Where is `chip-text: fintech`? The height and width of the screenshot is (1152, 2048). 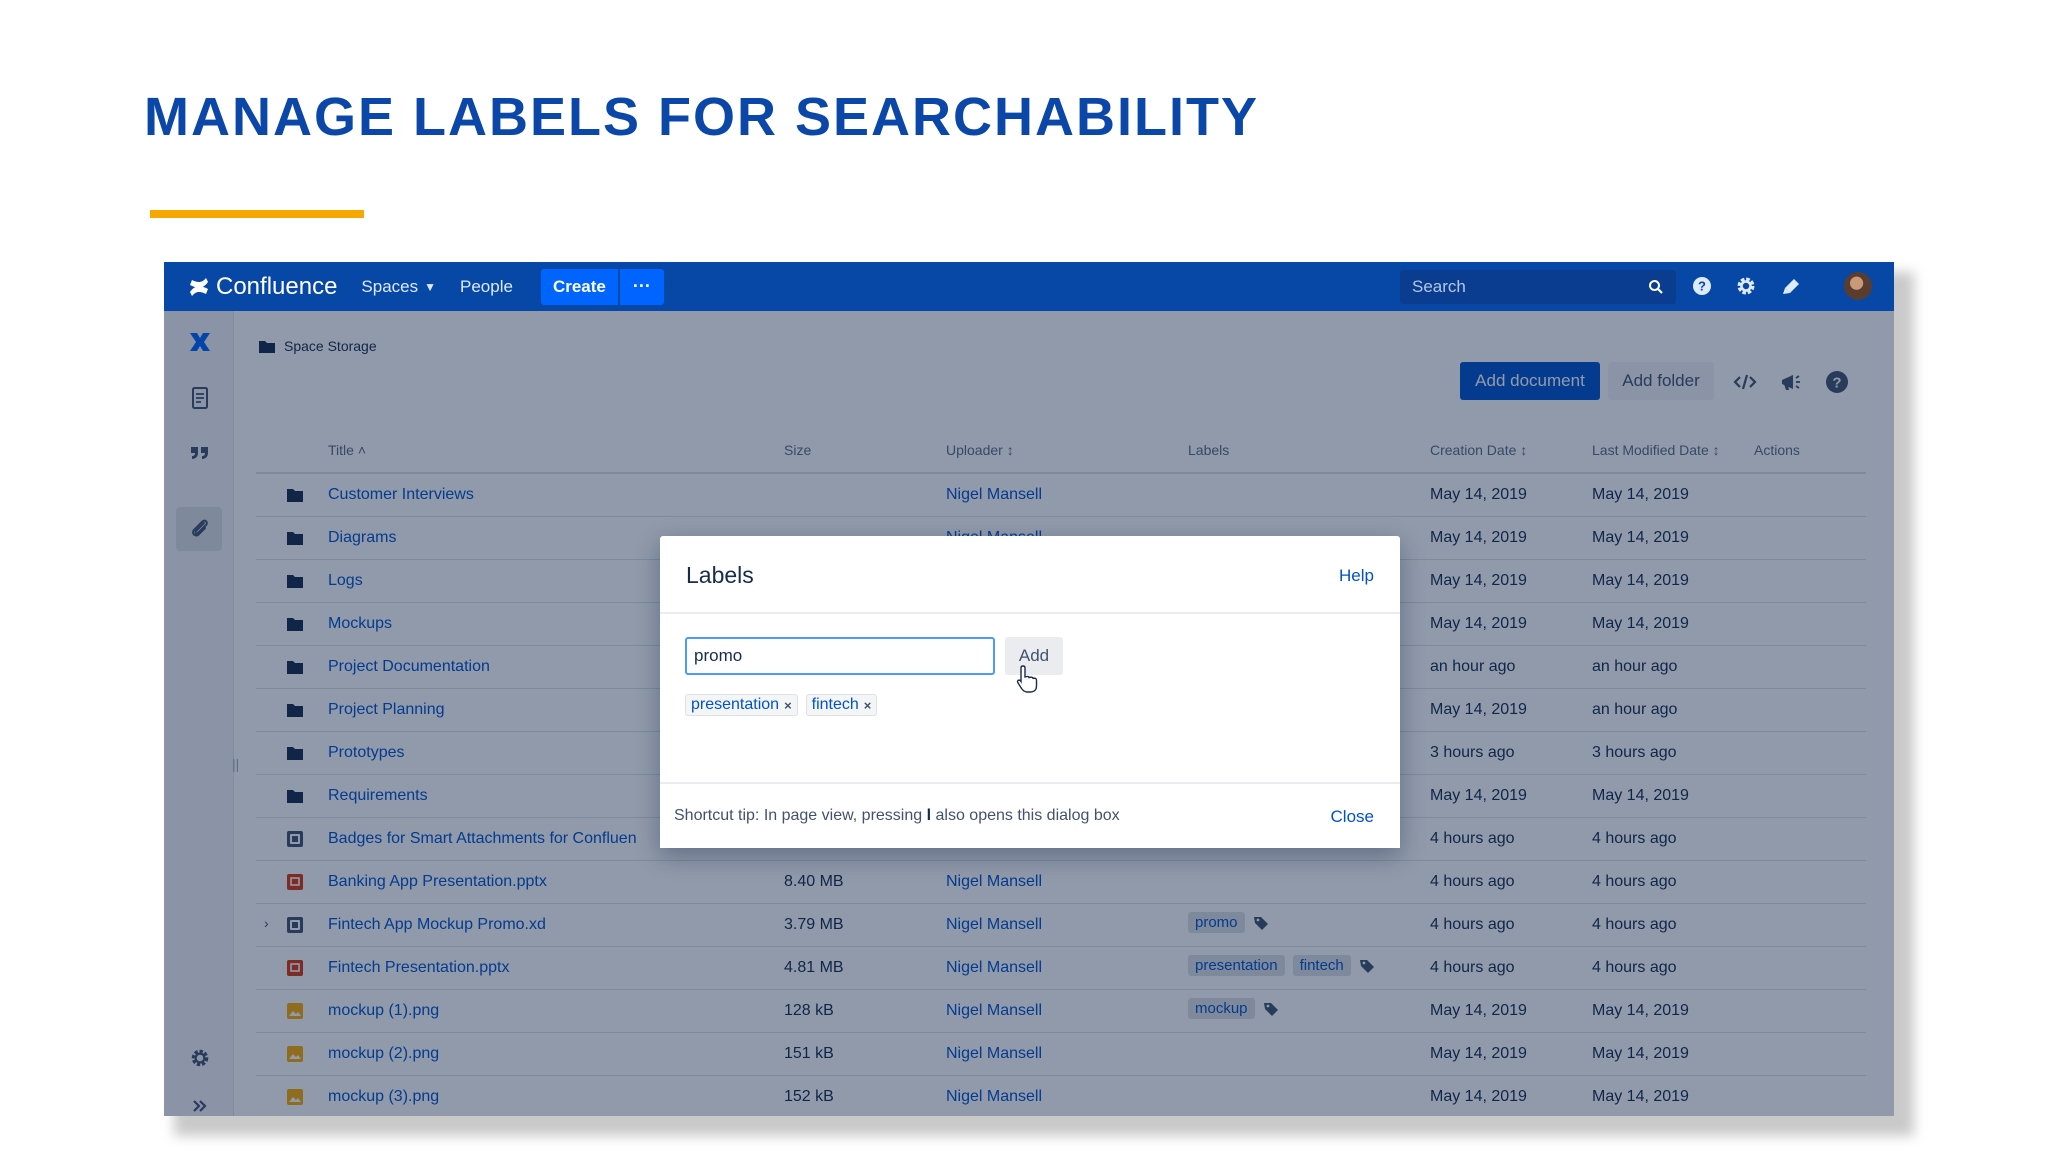 chip-text: fintech is located at coordinates (835, 704).